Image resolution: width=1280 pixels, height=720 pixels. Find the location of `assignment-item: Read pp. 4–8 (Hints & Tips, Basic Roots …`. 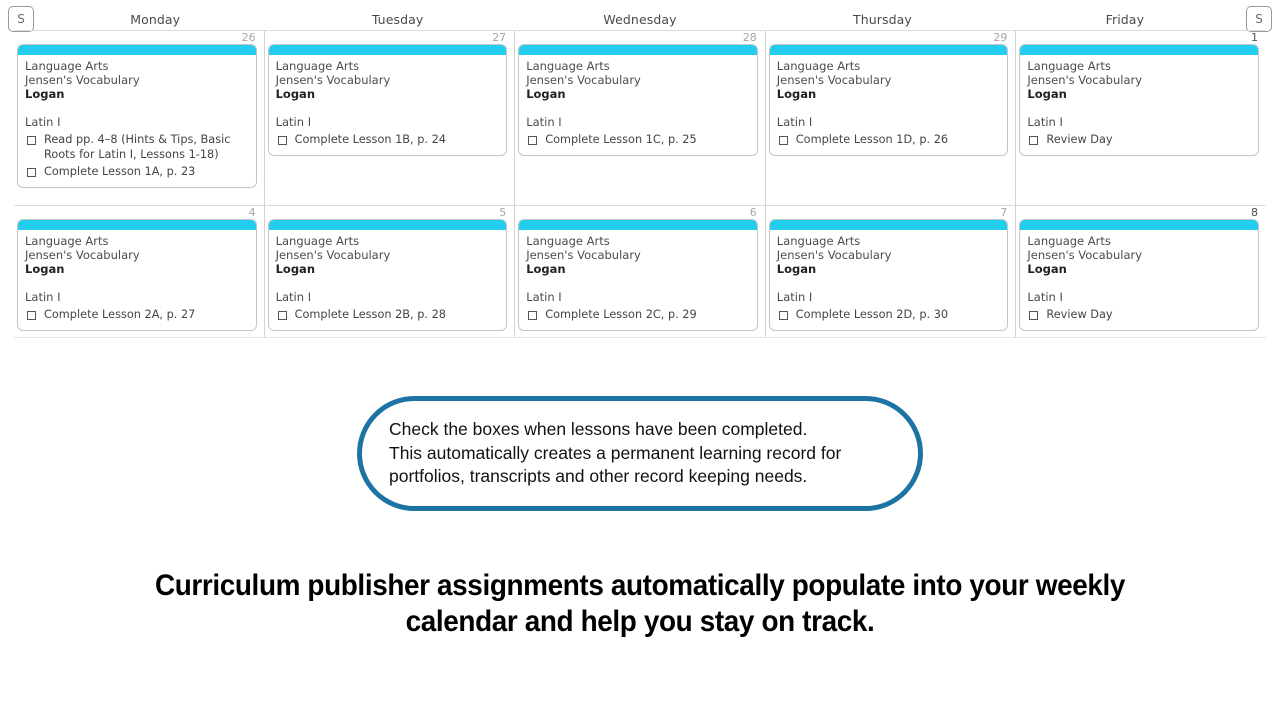

assignment-item: Read pp. 4–8 (Hints & Tips, Basic Roots … is located at coordinates (137, 147).